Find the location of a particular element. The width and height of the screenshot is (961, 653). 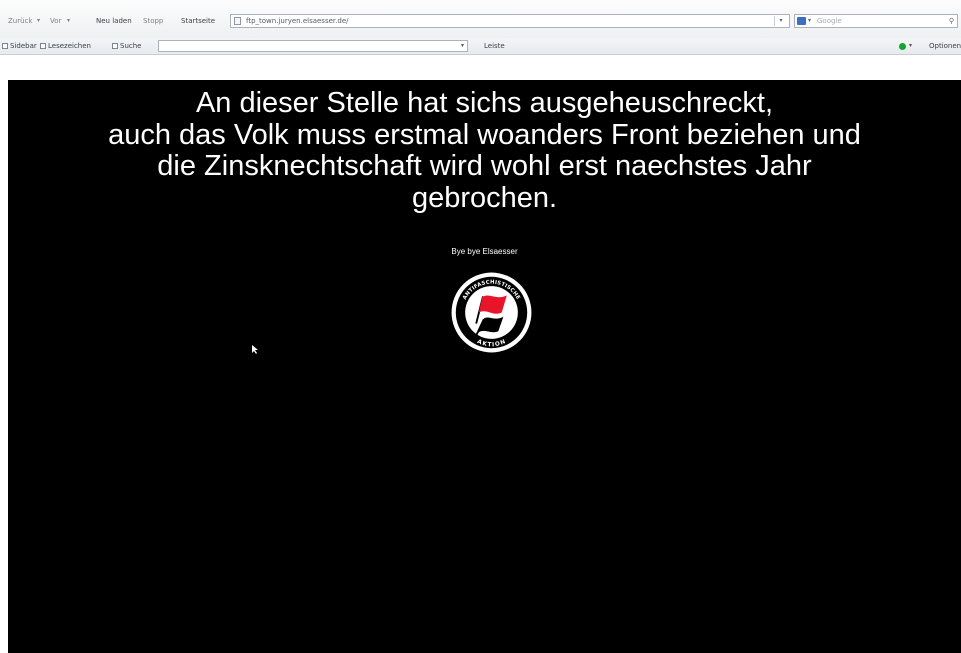

bookmark-button: Lesezeichen is located at coordinates (65, 46).